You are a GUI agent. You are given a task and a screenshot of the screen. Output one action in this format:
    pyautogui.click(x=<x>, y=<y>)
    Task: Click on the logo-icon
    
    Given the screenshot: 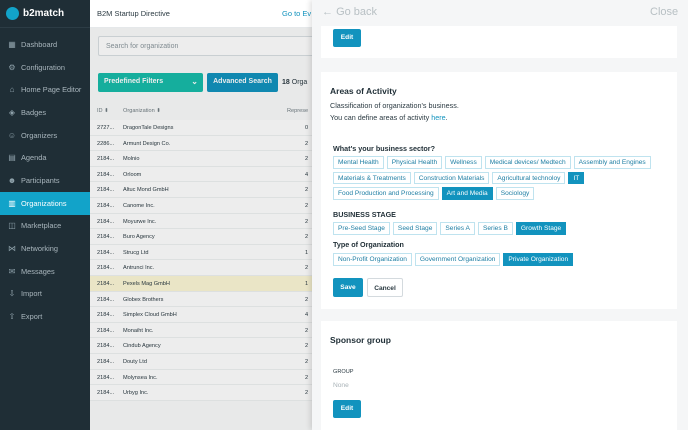 What is the action you would take?
    pyautogui.click(x=12, y=13)
    